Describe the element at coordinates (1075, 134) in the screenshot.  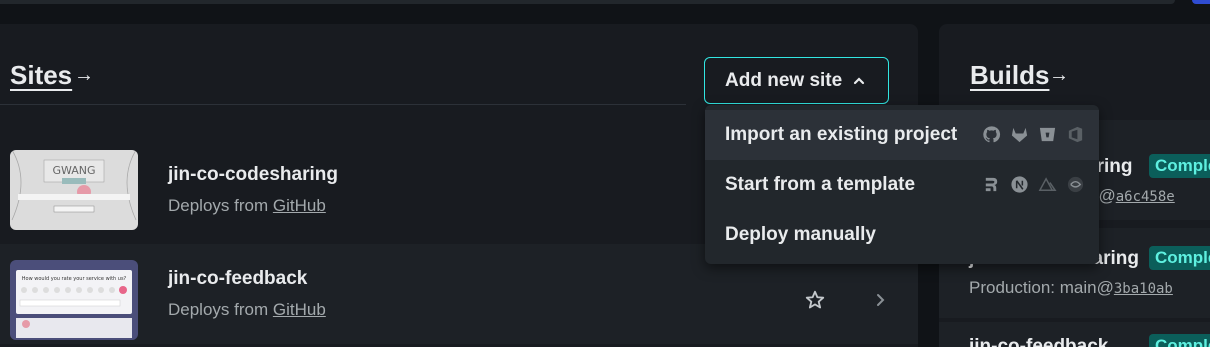
I see `azure-devops-icon` at that location.